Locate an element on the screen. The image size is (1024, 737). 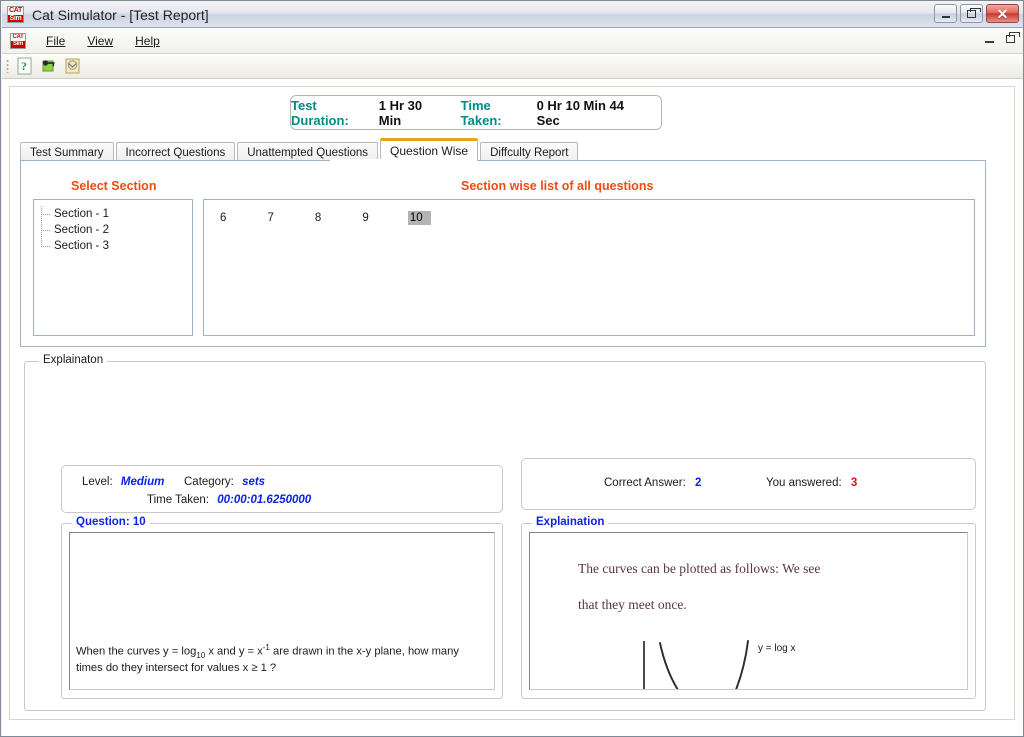
you-answered-value: 3 is located at coordinates (854, 483).